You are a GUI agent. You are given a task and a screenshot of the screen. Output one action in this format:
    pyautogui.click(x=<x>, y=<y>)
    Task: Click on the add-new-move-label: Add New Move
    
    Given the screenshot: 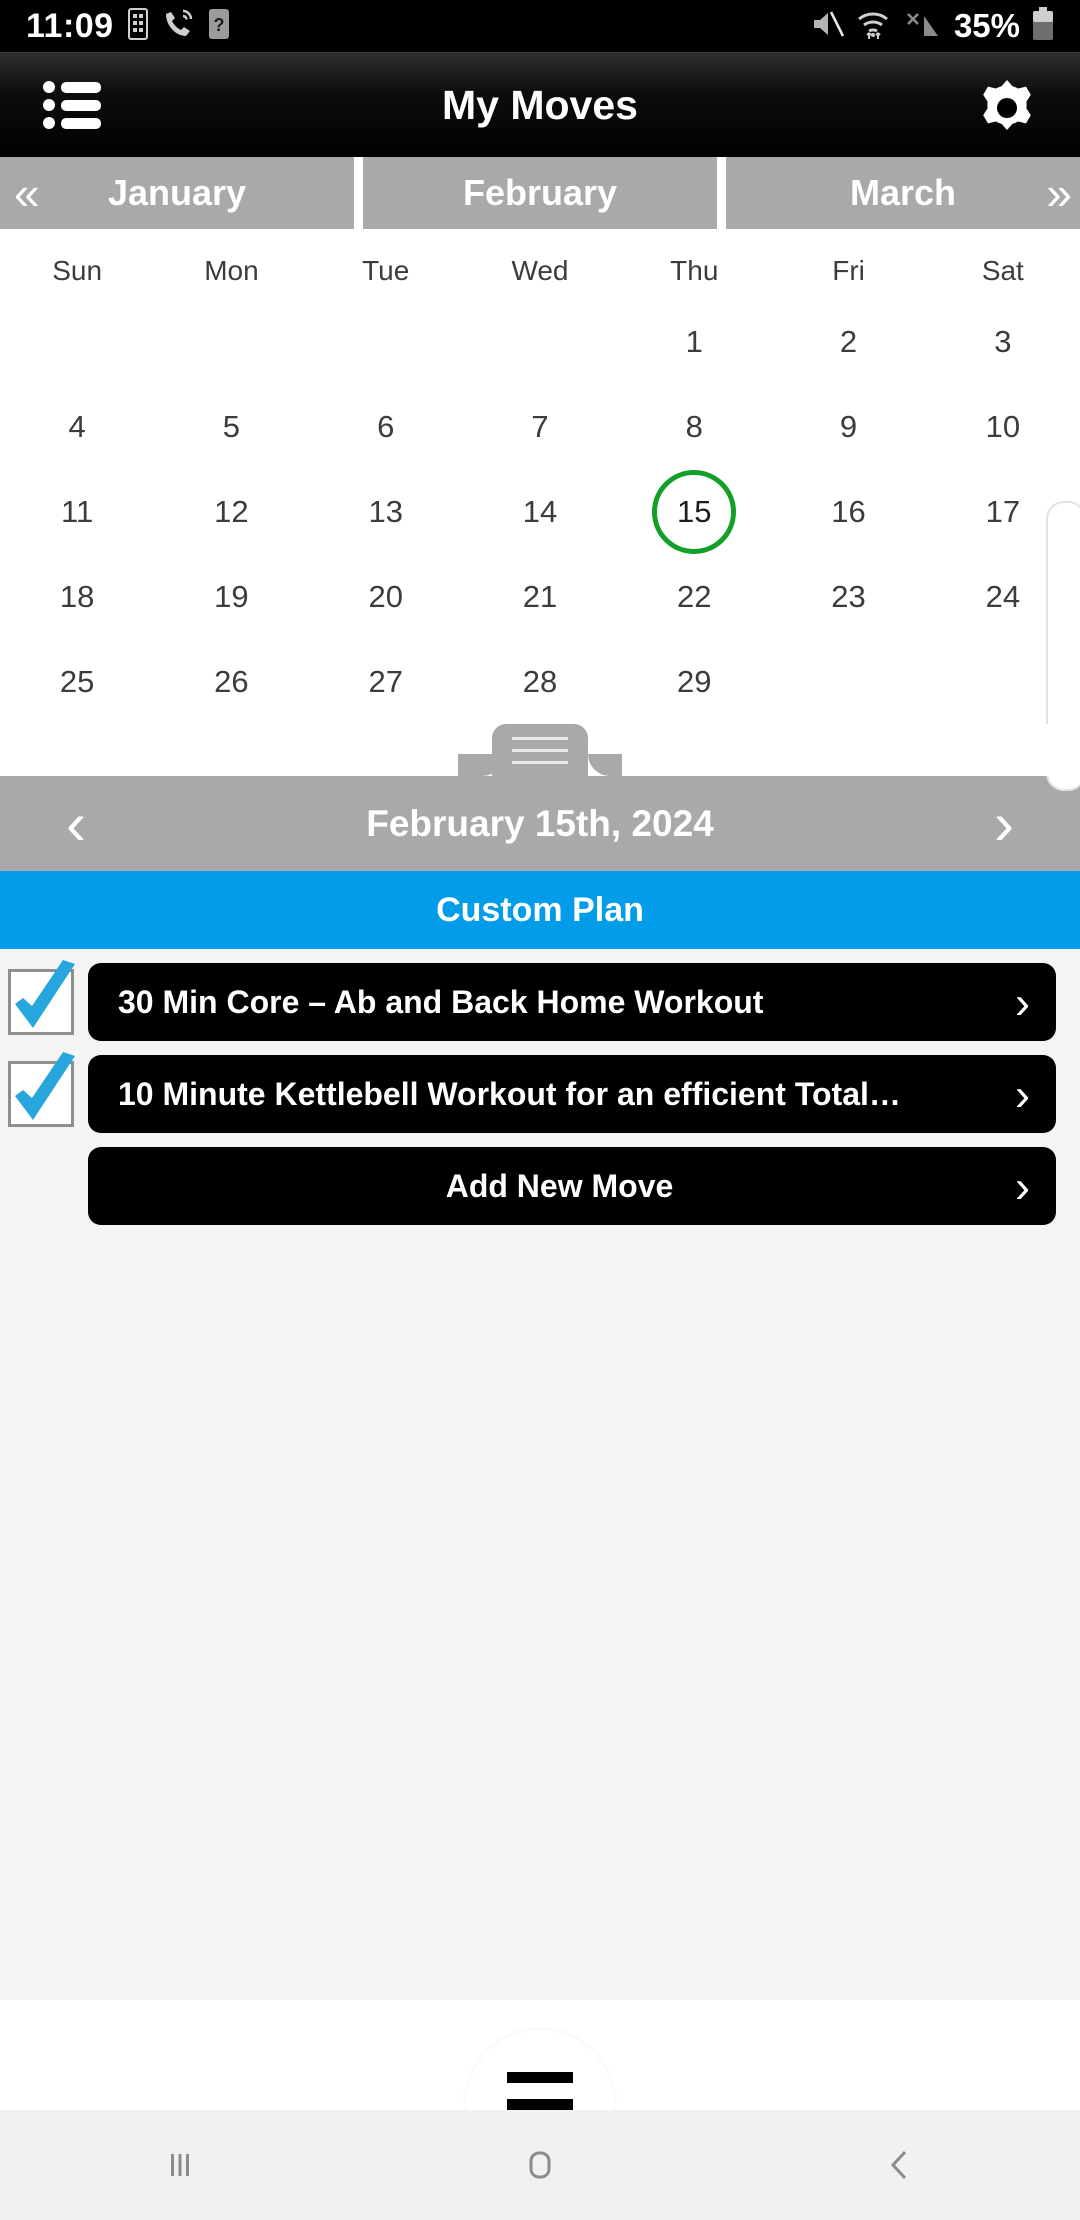 What is the action you would take?
    pyautogui.click(x=559, y=1185)
    